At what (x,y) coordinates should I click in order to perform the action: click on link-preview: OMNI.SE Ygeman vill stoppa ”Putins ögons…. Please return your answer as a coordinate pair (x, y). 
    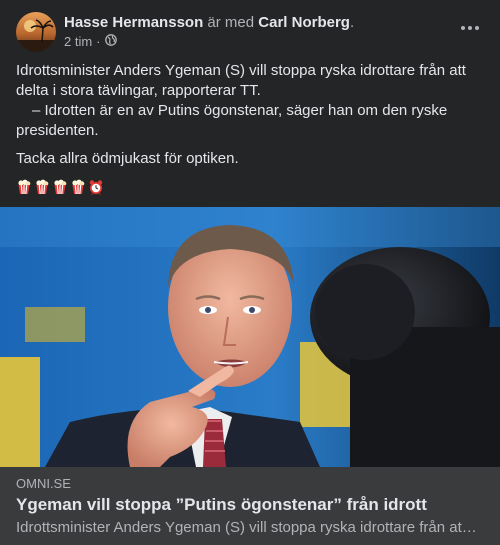
    Looking at the image, I should click on (250, 506).